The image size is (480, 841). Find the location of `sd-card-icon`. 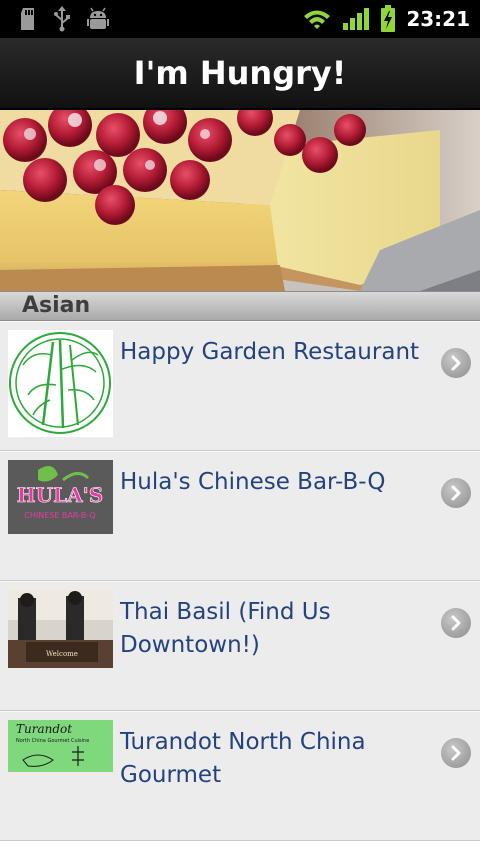

sd-card-icon is located at coordinates (27, 19).